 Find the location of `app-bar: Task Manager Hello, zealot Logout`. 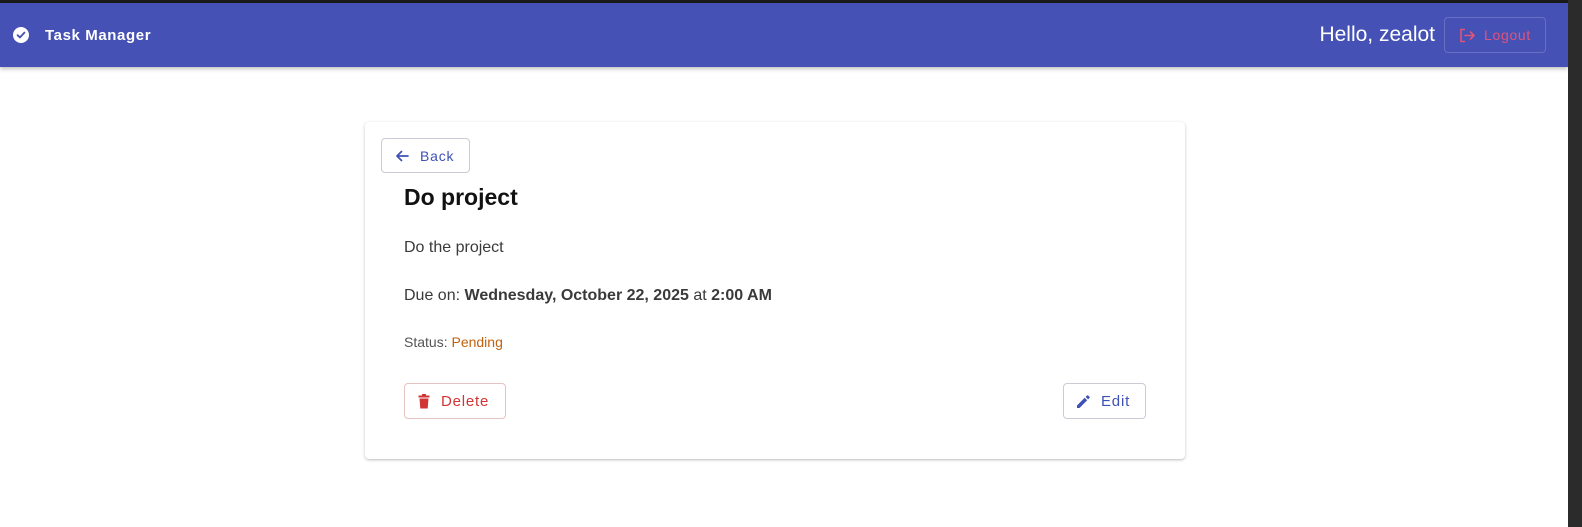

app-bar: Task Manager Hello, zealot Logout is located at coordinates (784, 35).